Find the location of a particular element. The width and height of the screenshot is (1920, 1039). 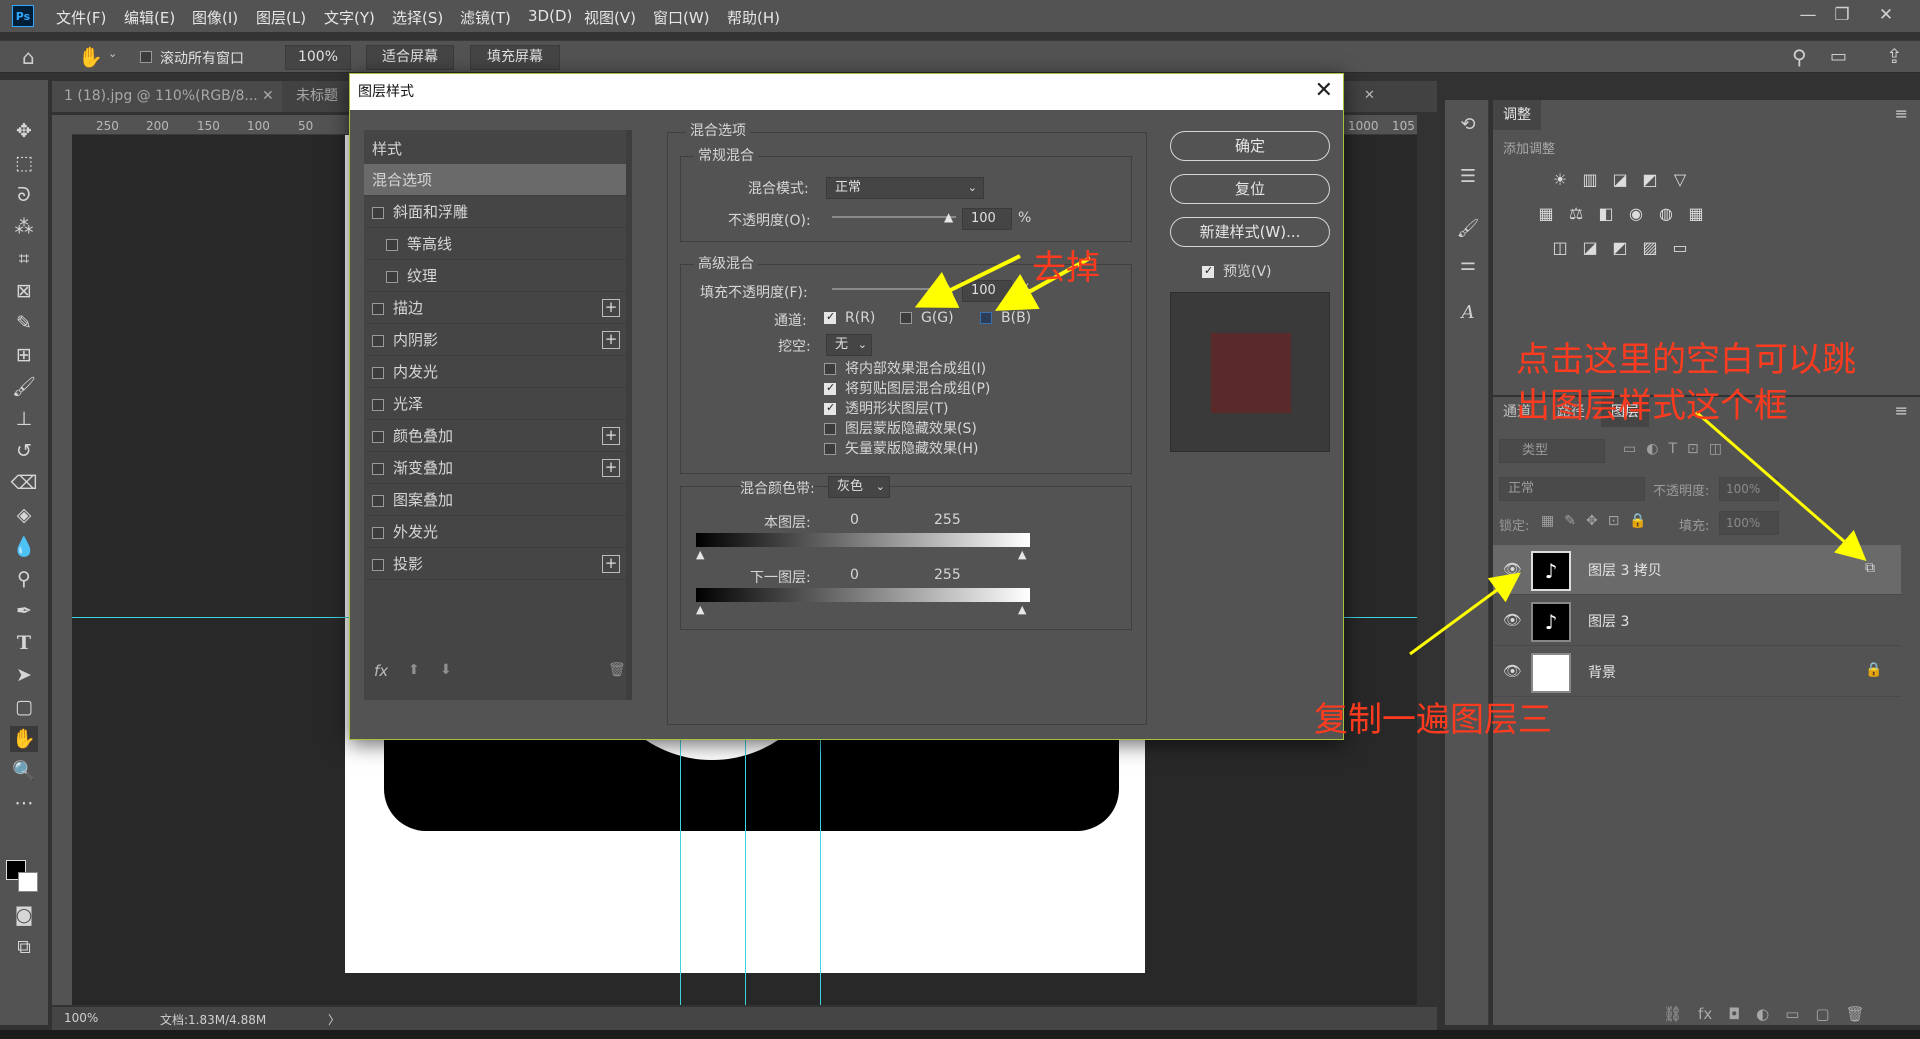

annotation-remove: 去掉 is located at coordinates (1066, 268).